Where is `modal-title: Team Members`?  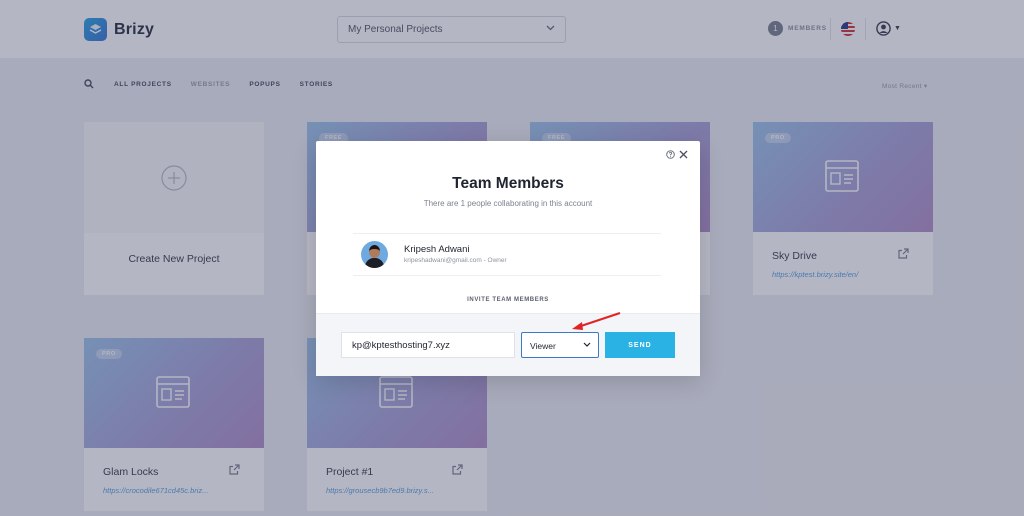
modal-title: Team Members is located at coordinates (508, 183).